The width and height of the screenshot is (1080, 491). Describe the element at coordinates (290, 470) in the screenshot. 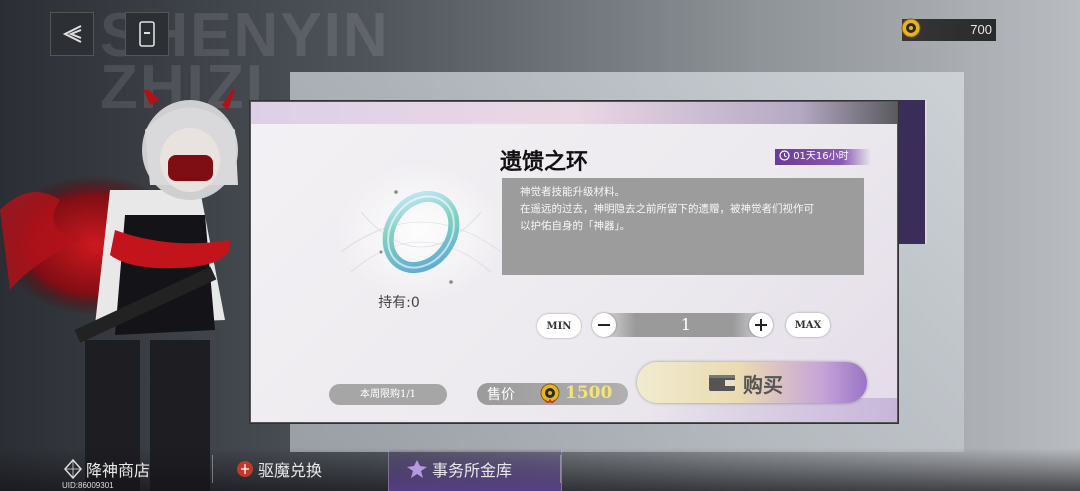

I see `nav-label: 驱魔兑换` at that location.